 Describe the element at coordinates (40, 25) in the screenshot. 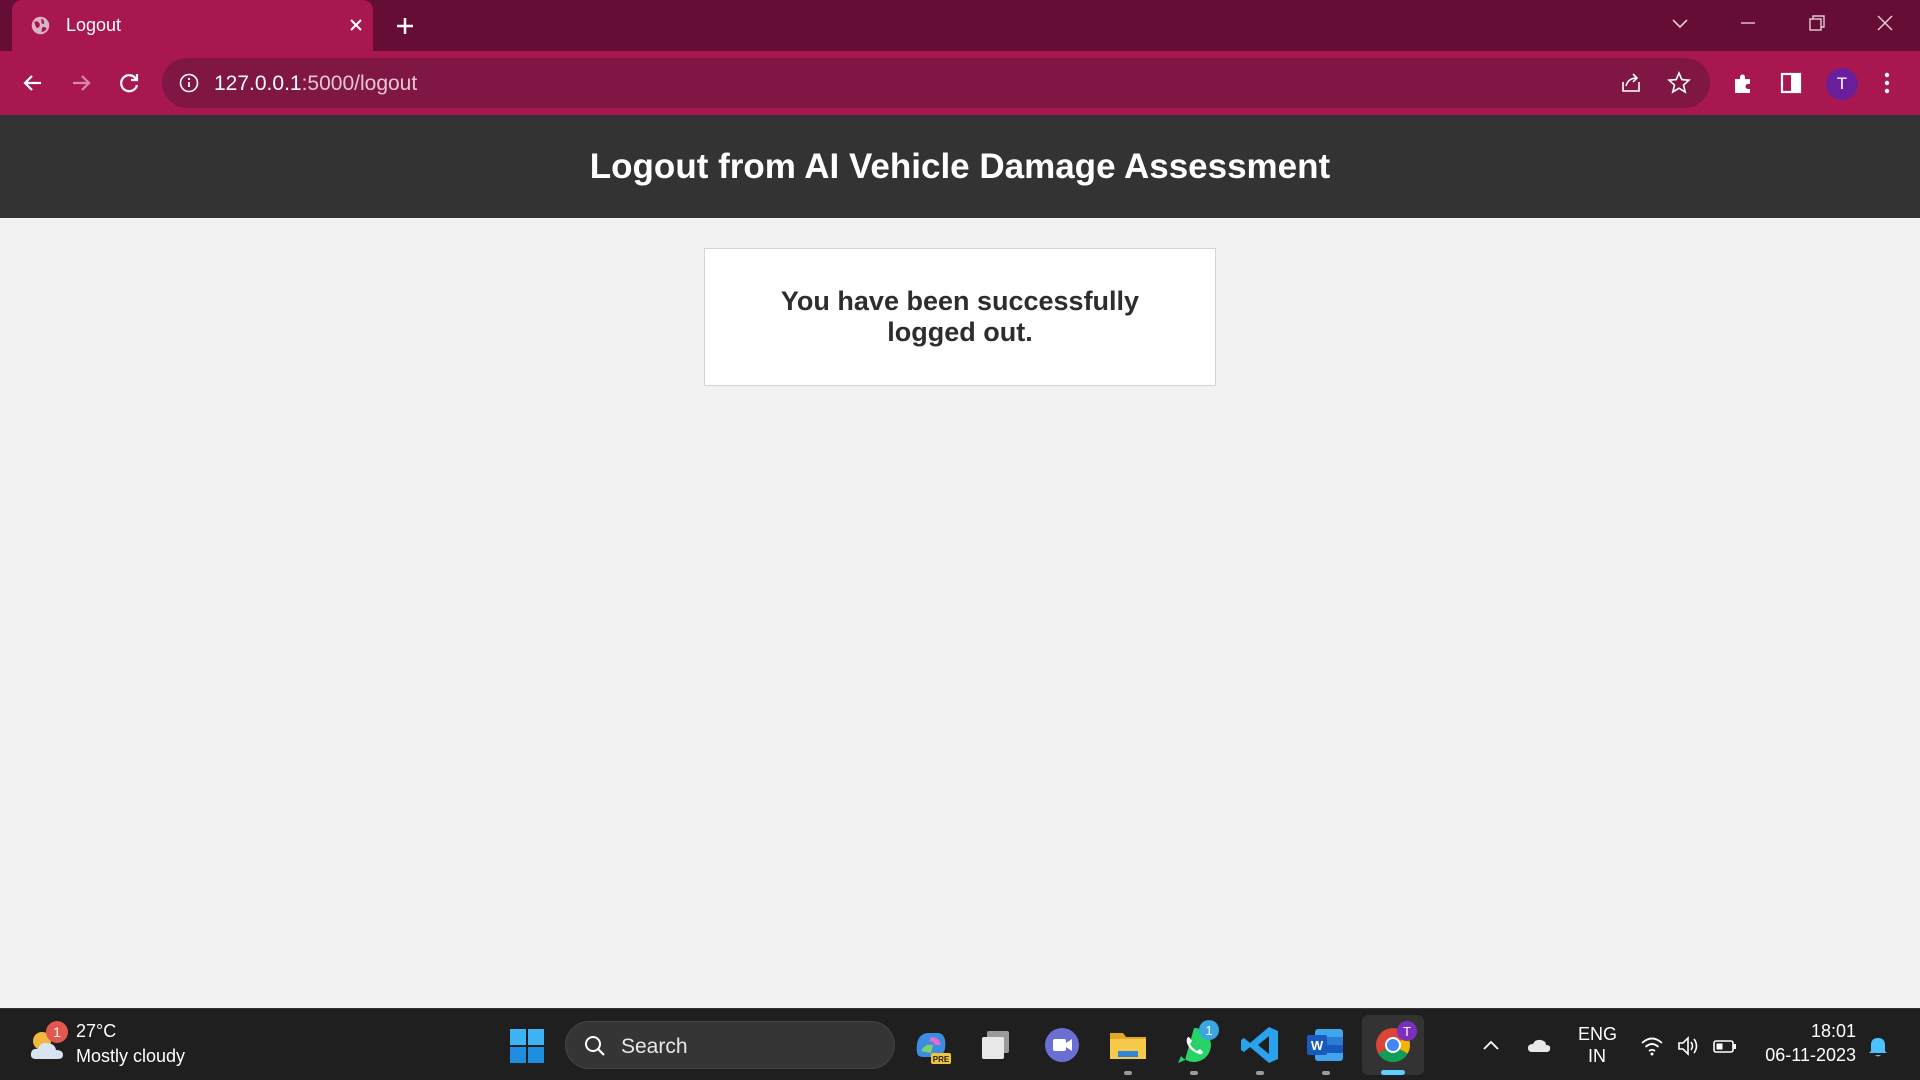

I see `globe-icon` at that location.